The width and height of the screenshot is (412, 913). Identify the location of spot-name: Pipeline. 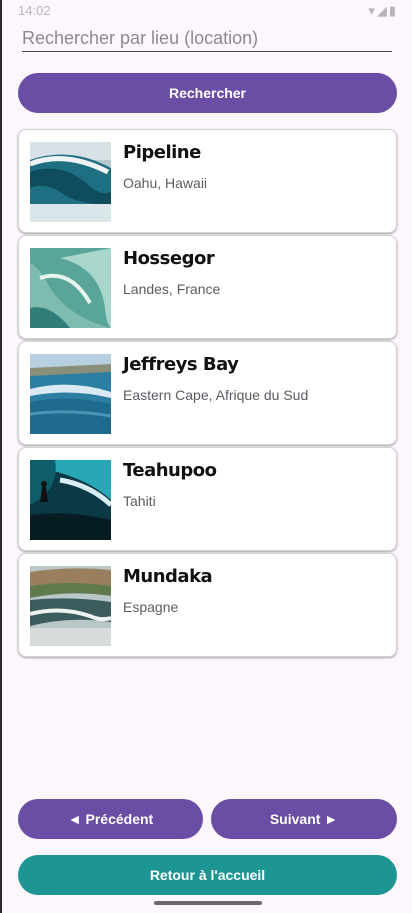
(162, 152).